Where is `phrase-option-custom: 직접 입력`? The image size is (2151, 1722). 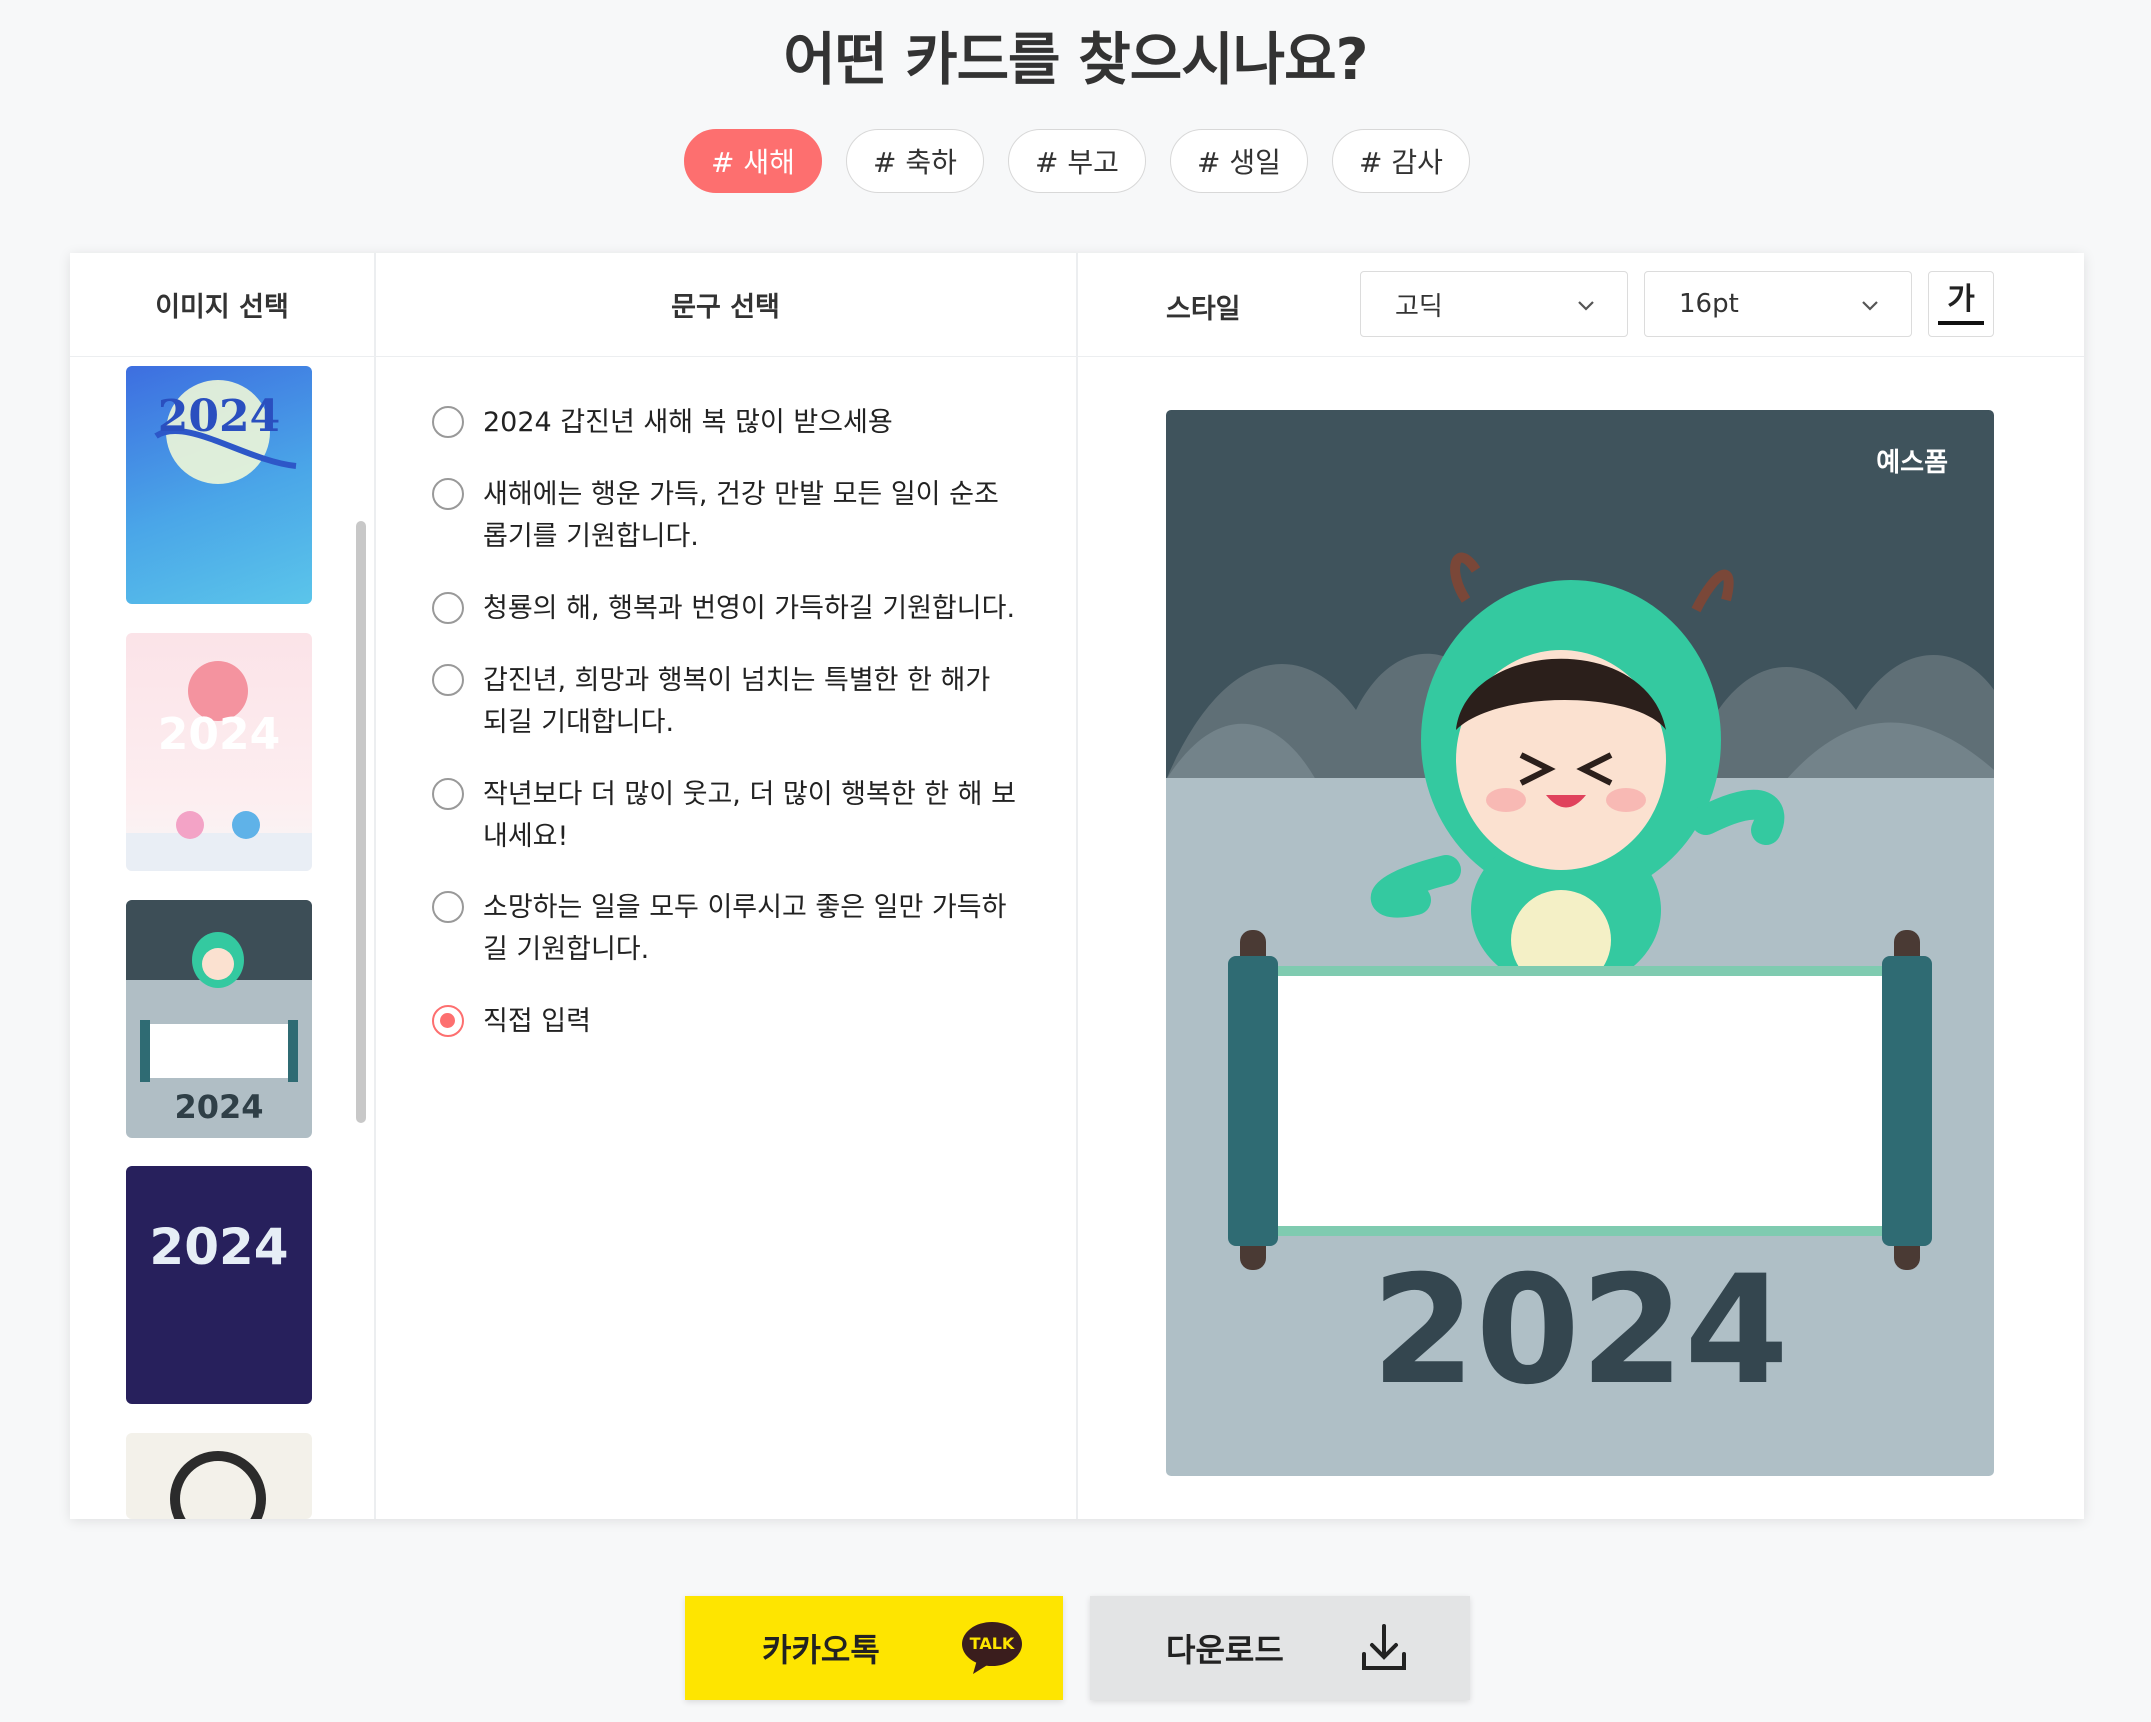 phrase-option-custom: 직접 입력 is located at coordinates (727, 1022).